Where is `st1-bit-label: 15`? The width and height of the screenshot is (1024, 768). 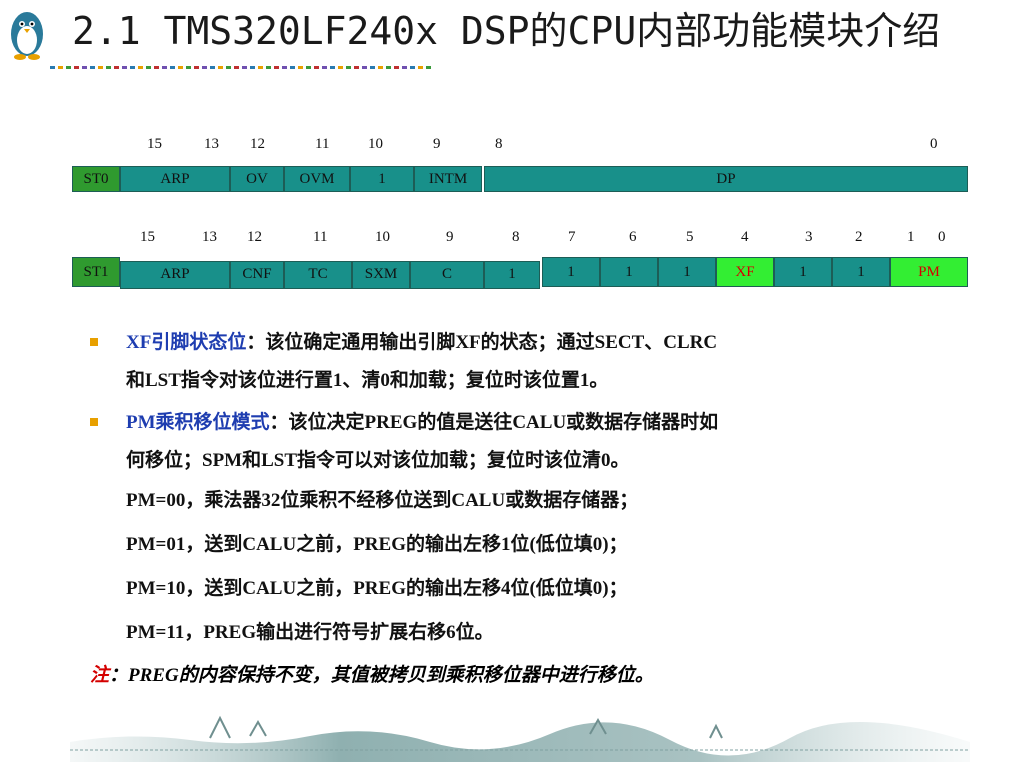
st1-bit-label: 15 is located at coordinates (147, 237).